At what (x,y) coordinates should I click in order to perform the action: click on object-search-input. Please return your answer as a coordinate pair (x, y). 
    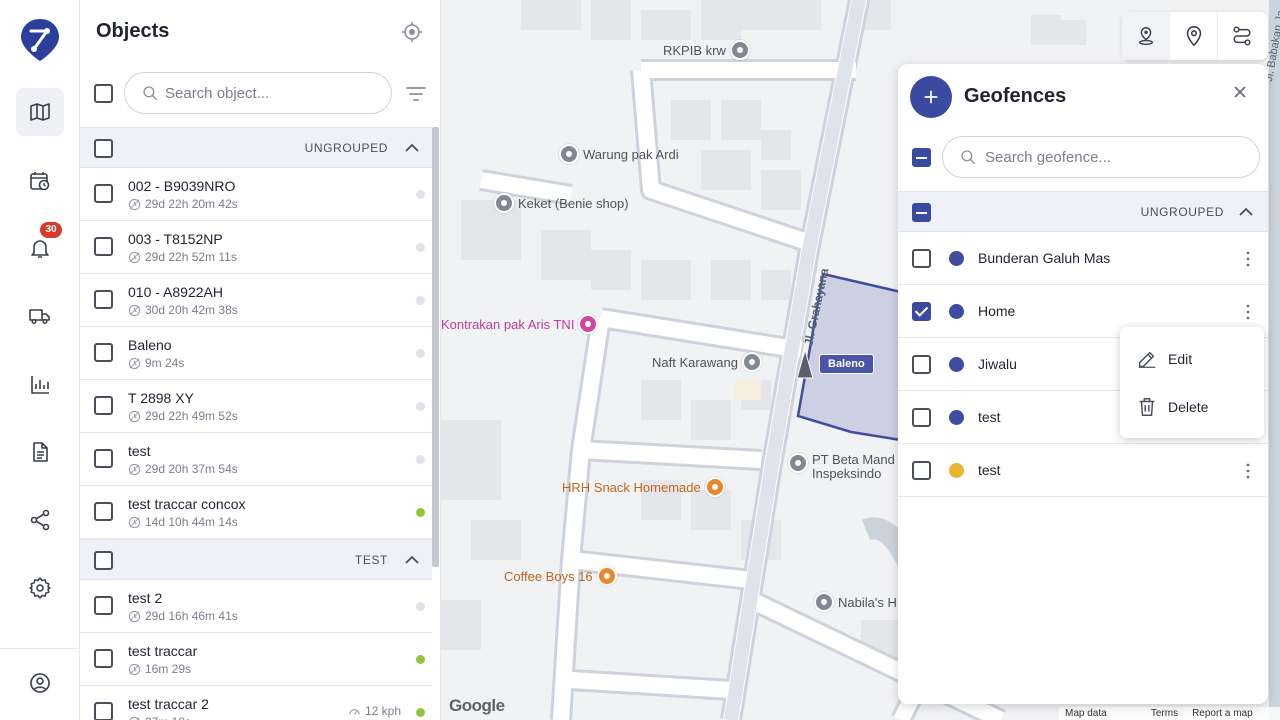
    Looking at the image, I should click on (265, 93).